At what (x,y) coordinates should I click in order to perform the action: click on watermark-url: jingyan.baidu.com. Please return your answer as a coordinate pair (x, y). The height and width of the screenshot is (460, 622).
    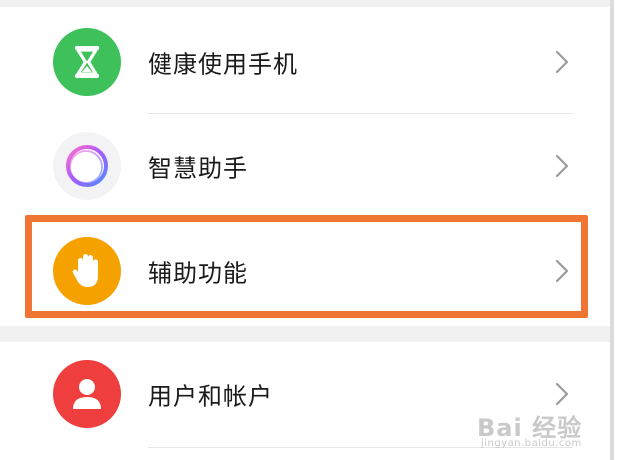
    Looking at the image, I should click on (531, 443).